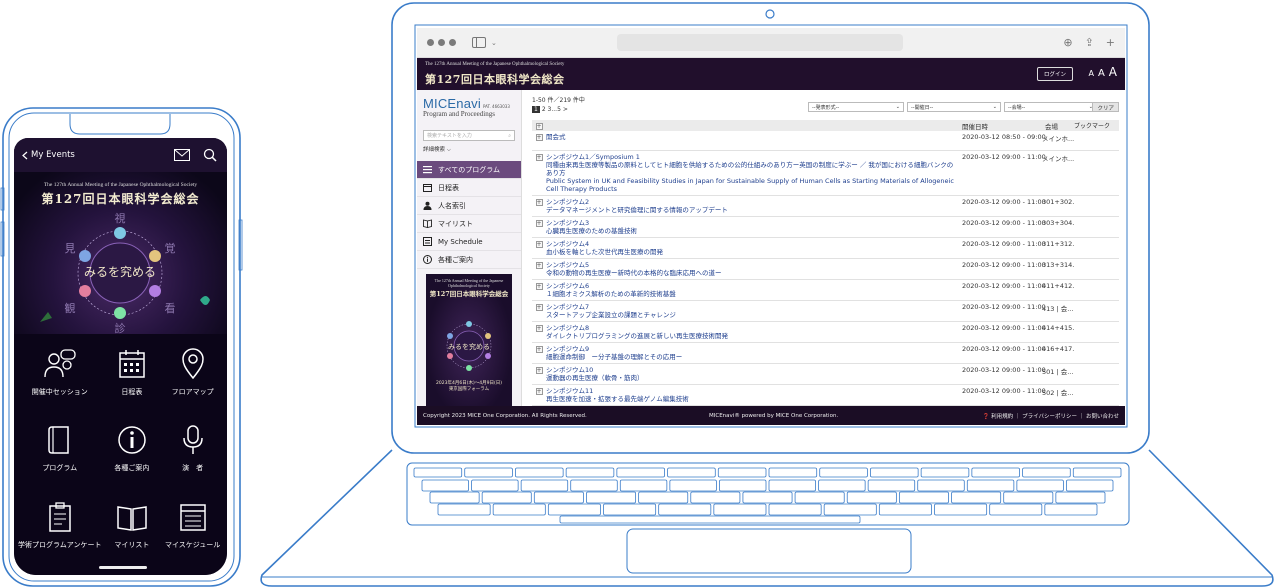 The height and width of the screenshot is (588, 1280). I want to click on phone-menu-item: マイスケジュール, so click(192, 525).